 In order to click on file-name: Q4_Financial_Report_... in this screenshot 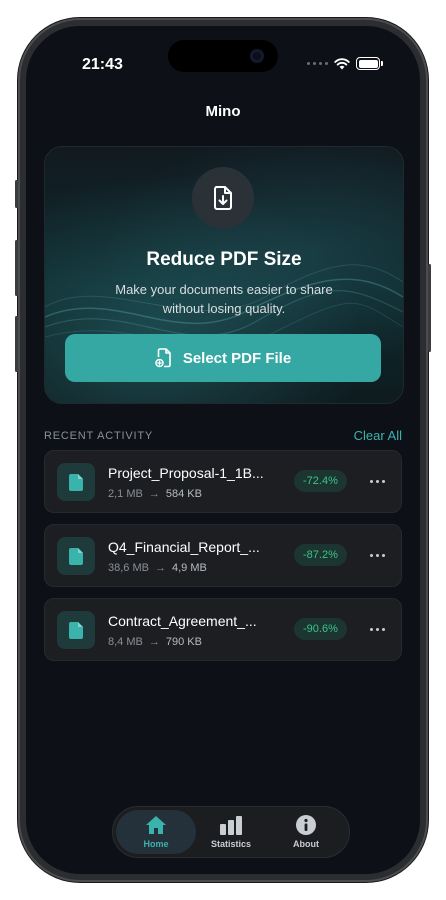, I will do `click(184, 547)`.